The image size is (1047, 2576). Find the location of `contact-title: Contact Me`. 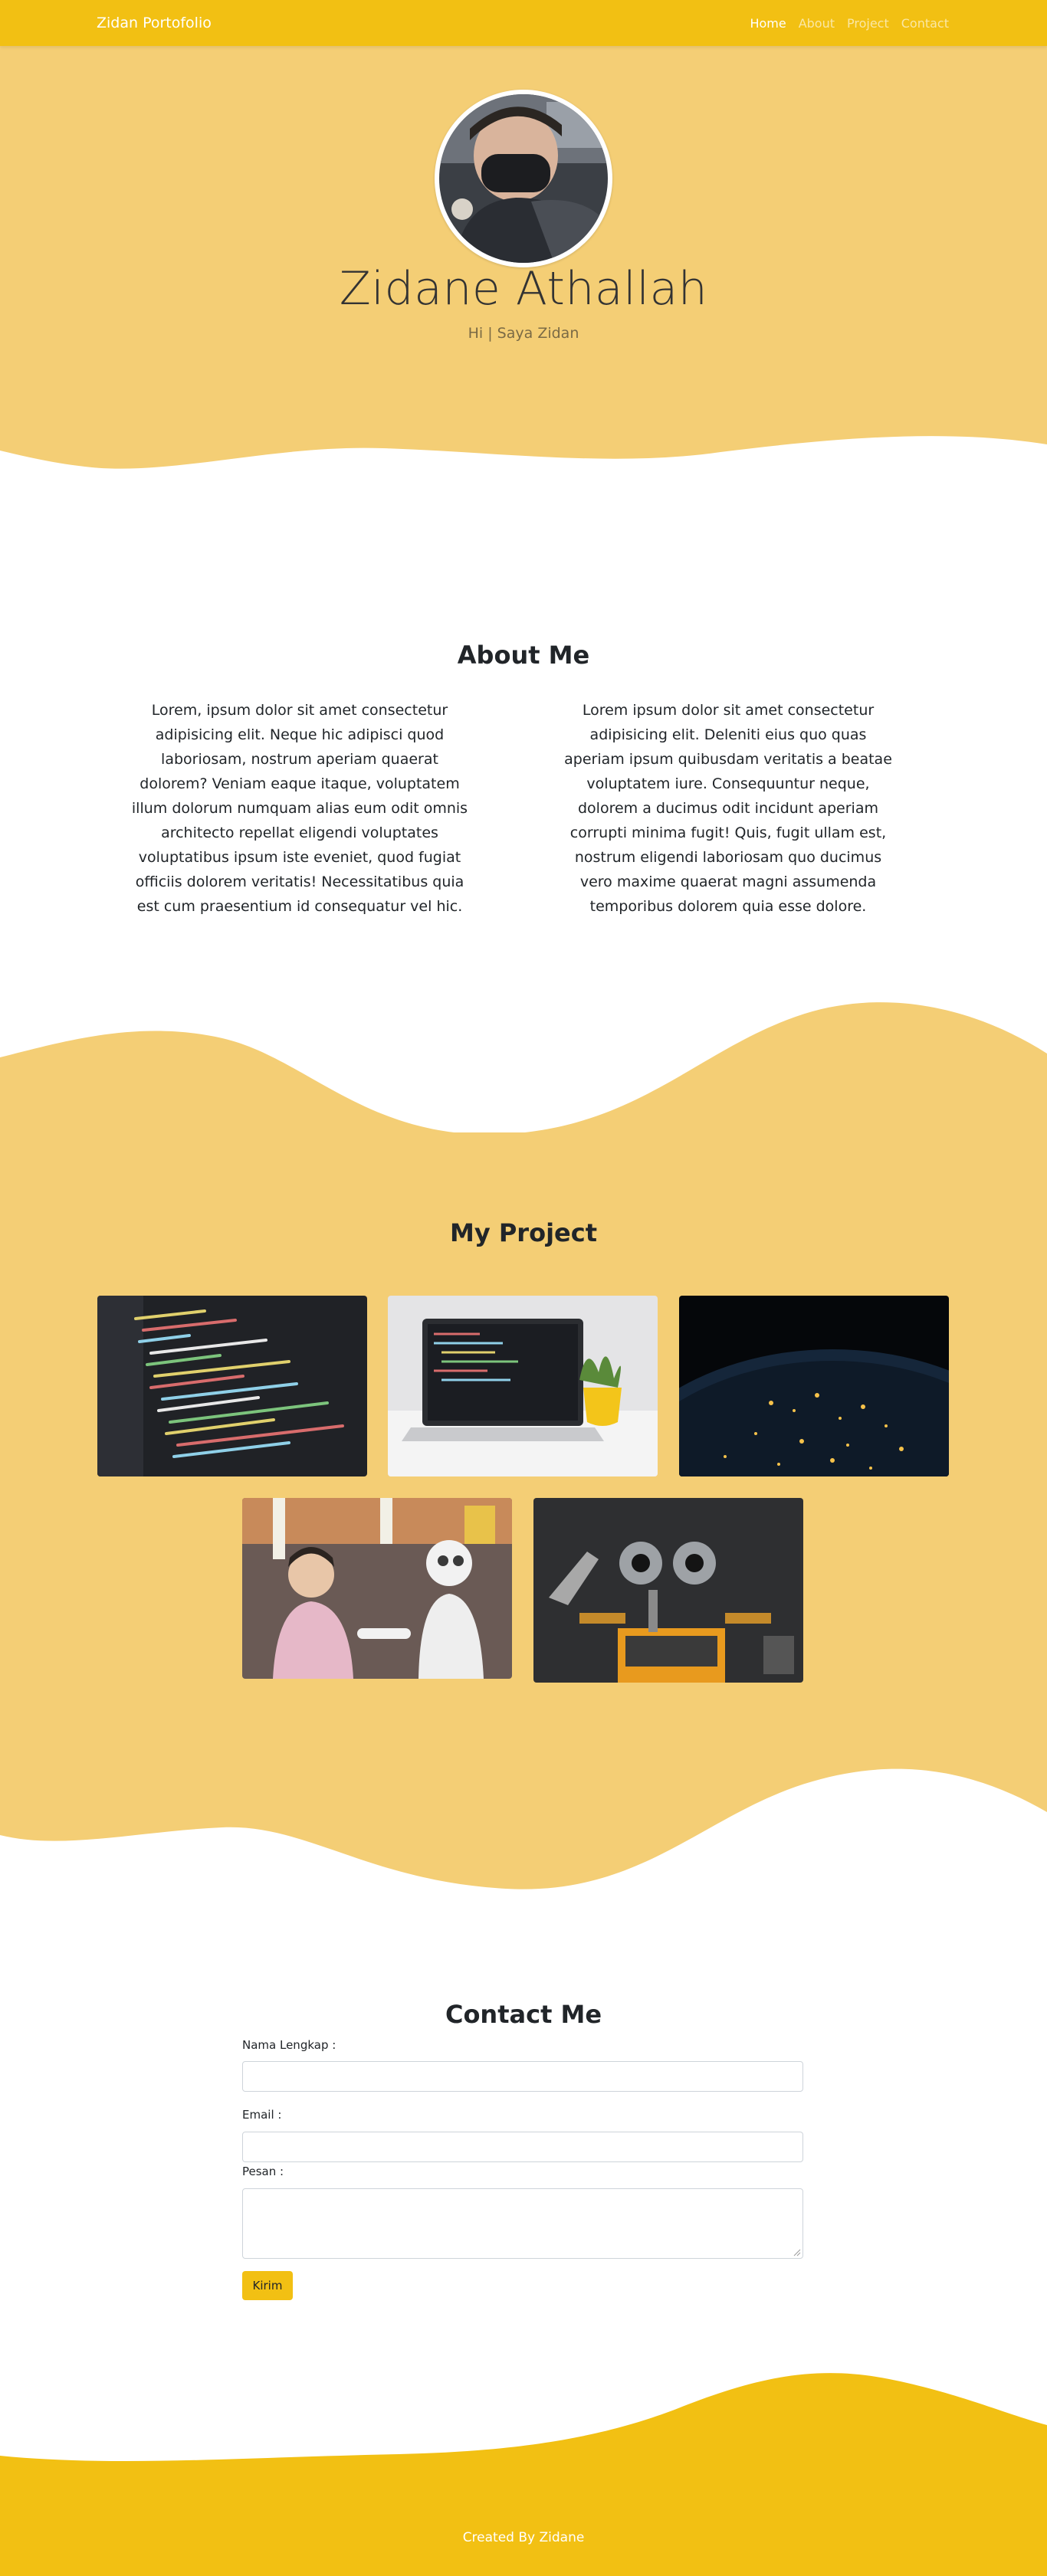

contact-title: Contact Me is located at coordinates (523, 2014).